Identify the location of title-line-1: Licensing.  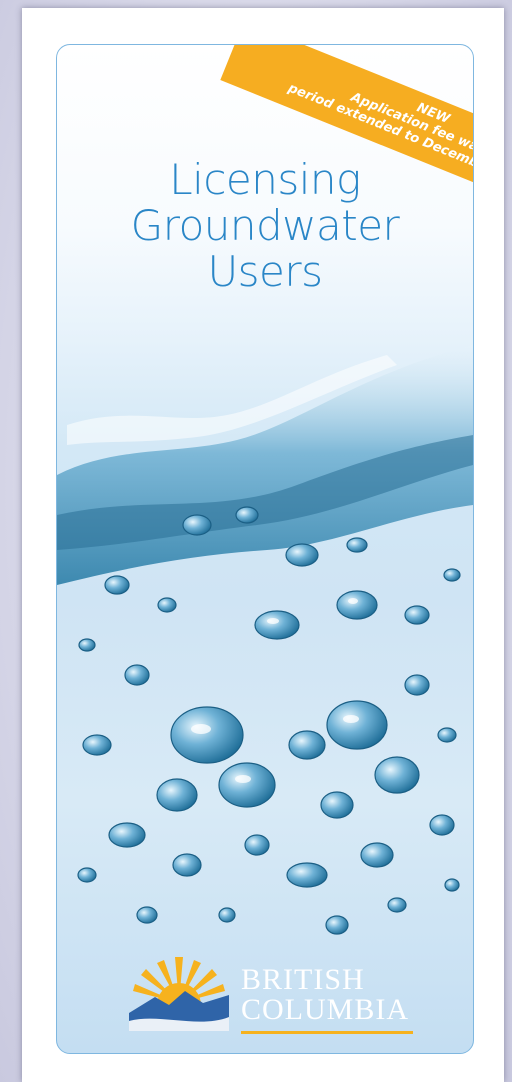
(265, 179).